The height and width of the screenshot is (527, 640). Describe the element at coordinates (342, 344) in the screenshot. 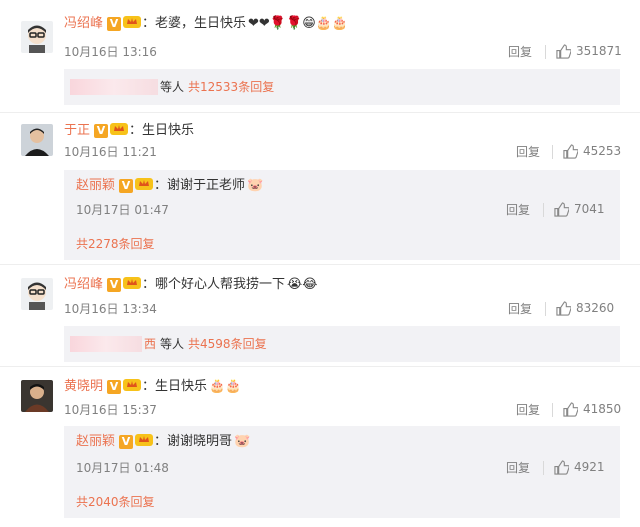

I see `reply-summary-box: 西 等人 共4598条回复` at that location.